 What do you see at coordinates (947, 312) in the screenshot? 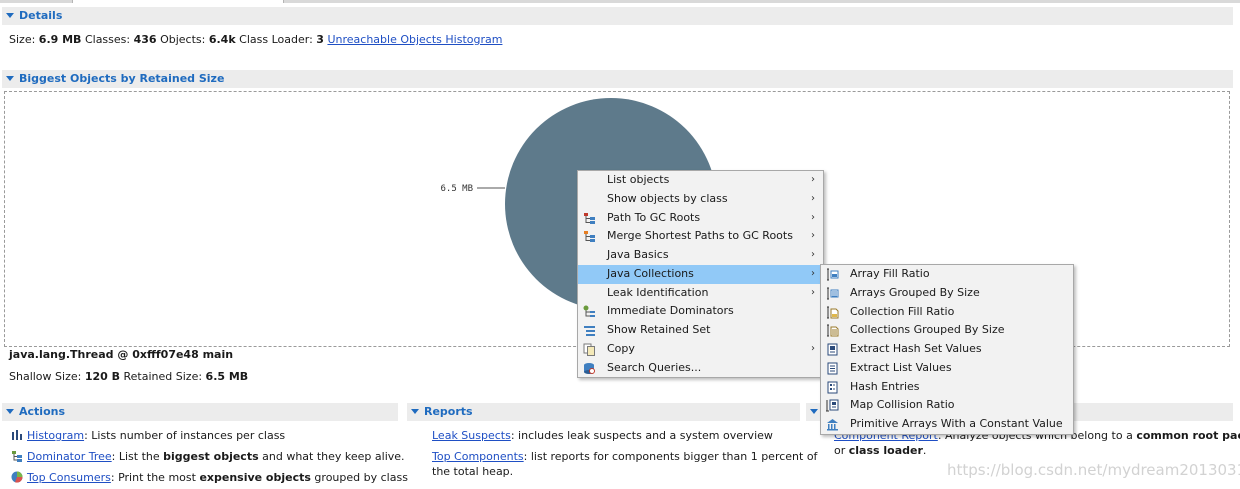
I see `submenu-item-collection-fill-ratio: Collection Fill Ratio` at bounding box center [947, 312].